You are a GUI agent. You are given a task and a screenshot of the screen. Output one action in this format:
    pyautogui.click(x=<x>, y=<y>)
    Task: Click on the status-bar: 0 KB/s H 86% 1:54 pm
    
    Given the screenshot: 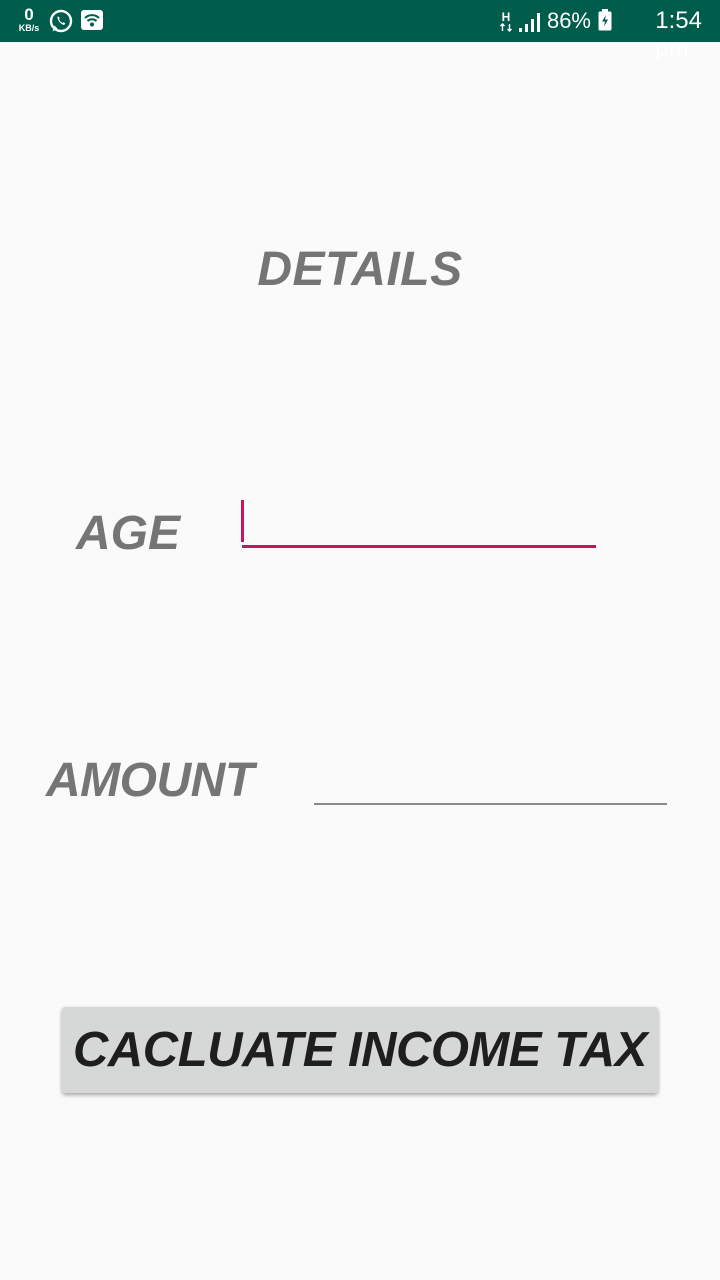 What is the action you would take?
    pyautogui.click(x=360, y=31)
    